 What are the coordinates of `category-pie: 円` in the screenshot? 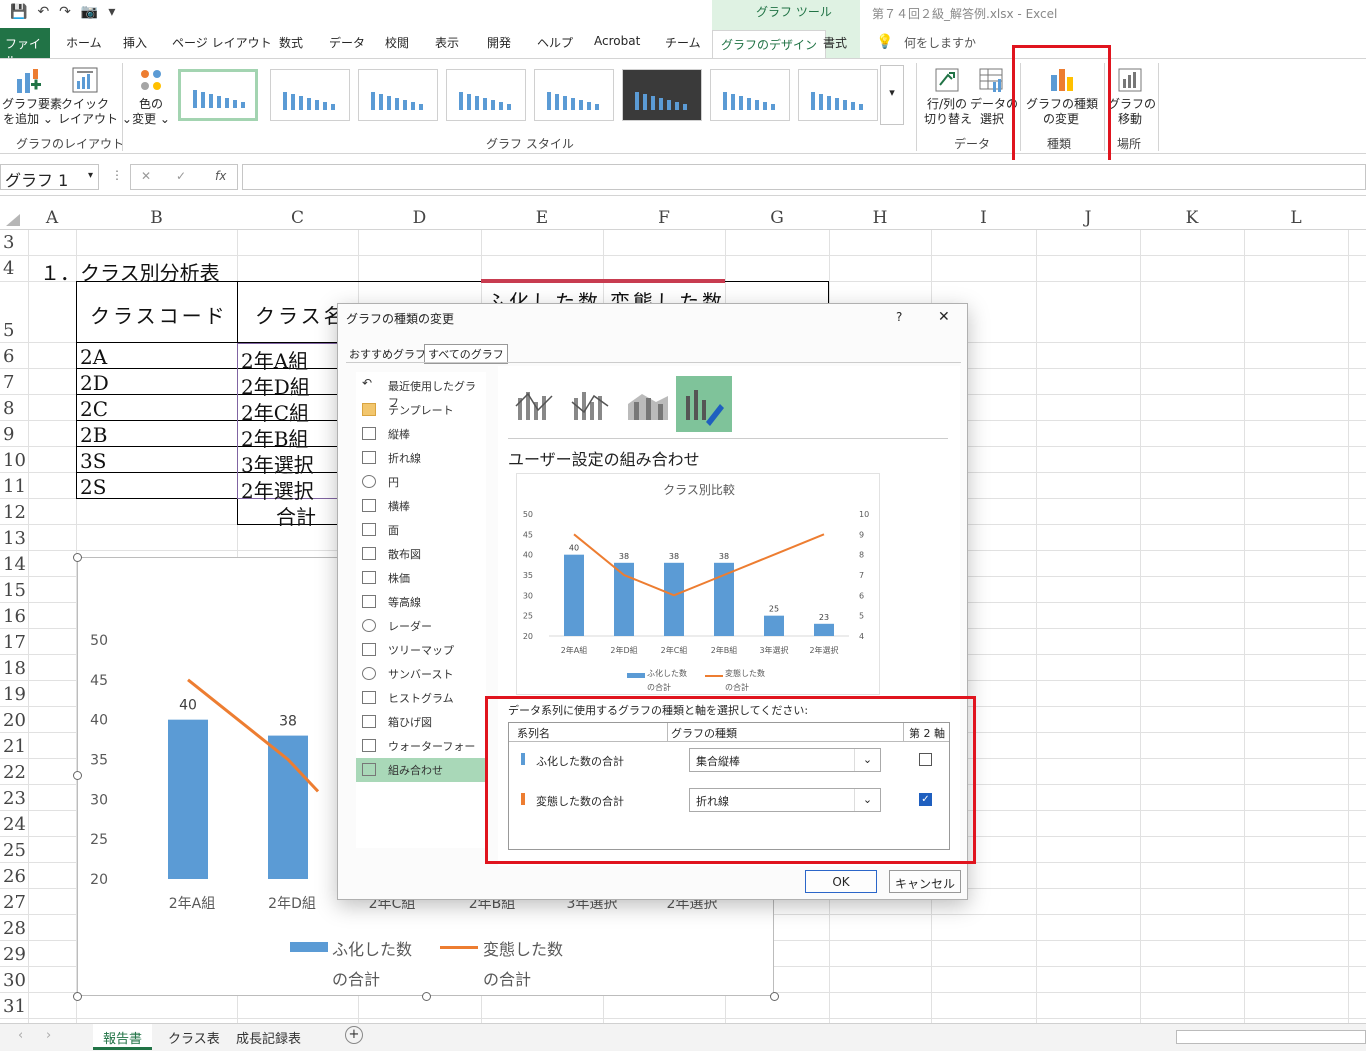 It's located at (421, 482).